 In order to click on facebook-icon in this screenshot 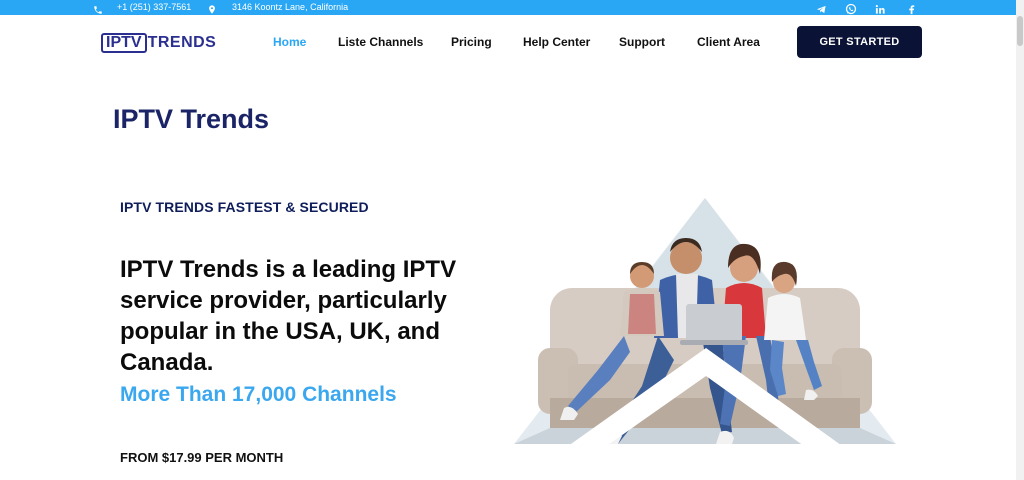, I will do `click(911, 8)`.